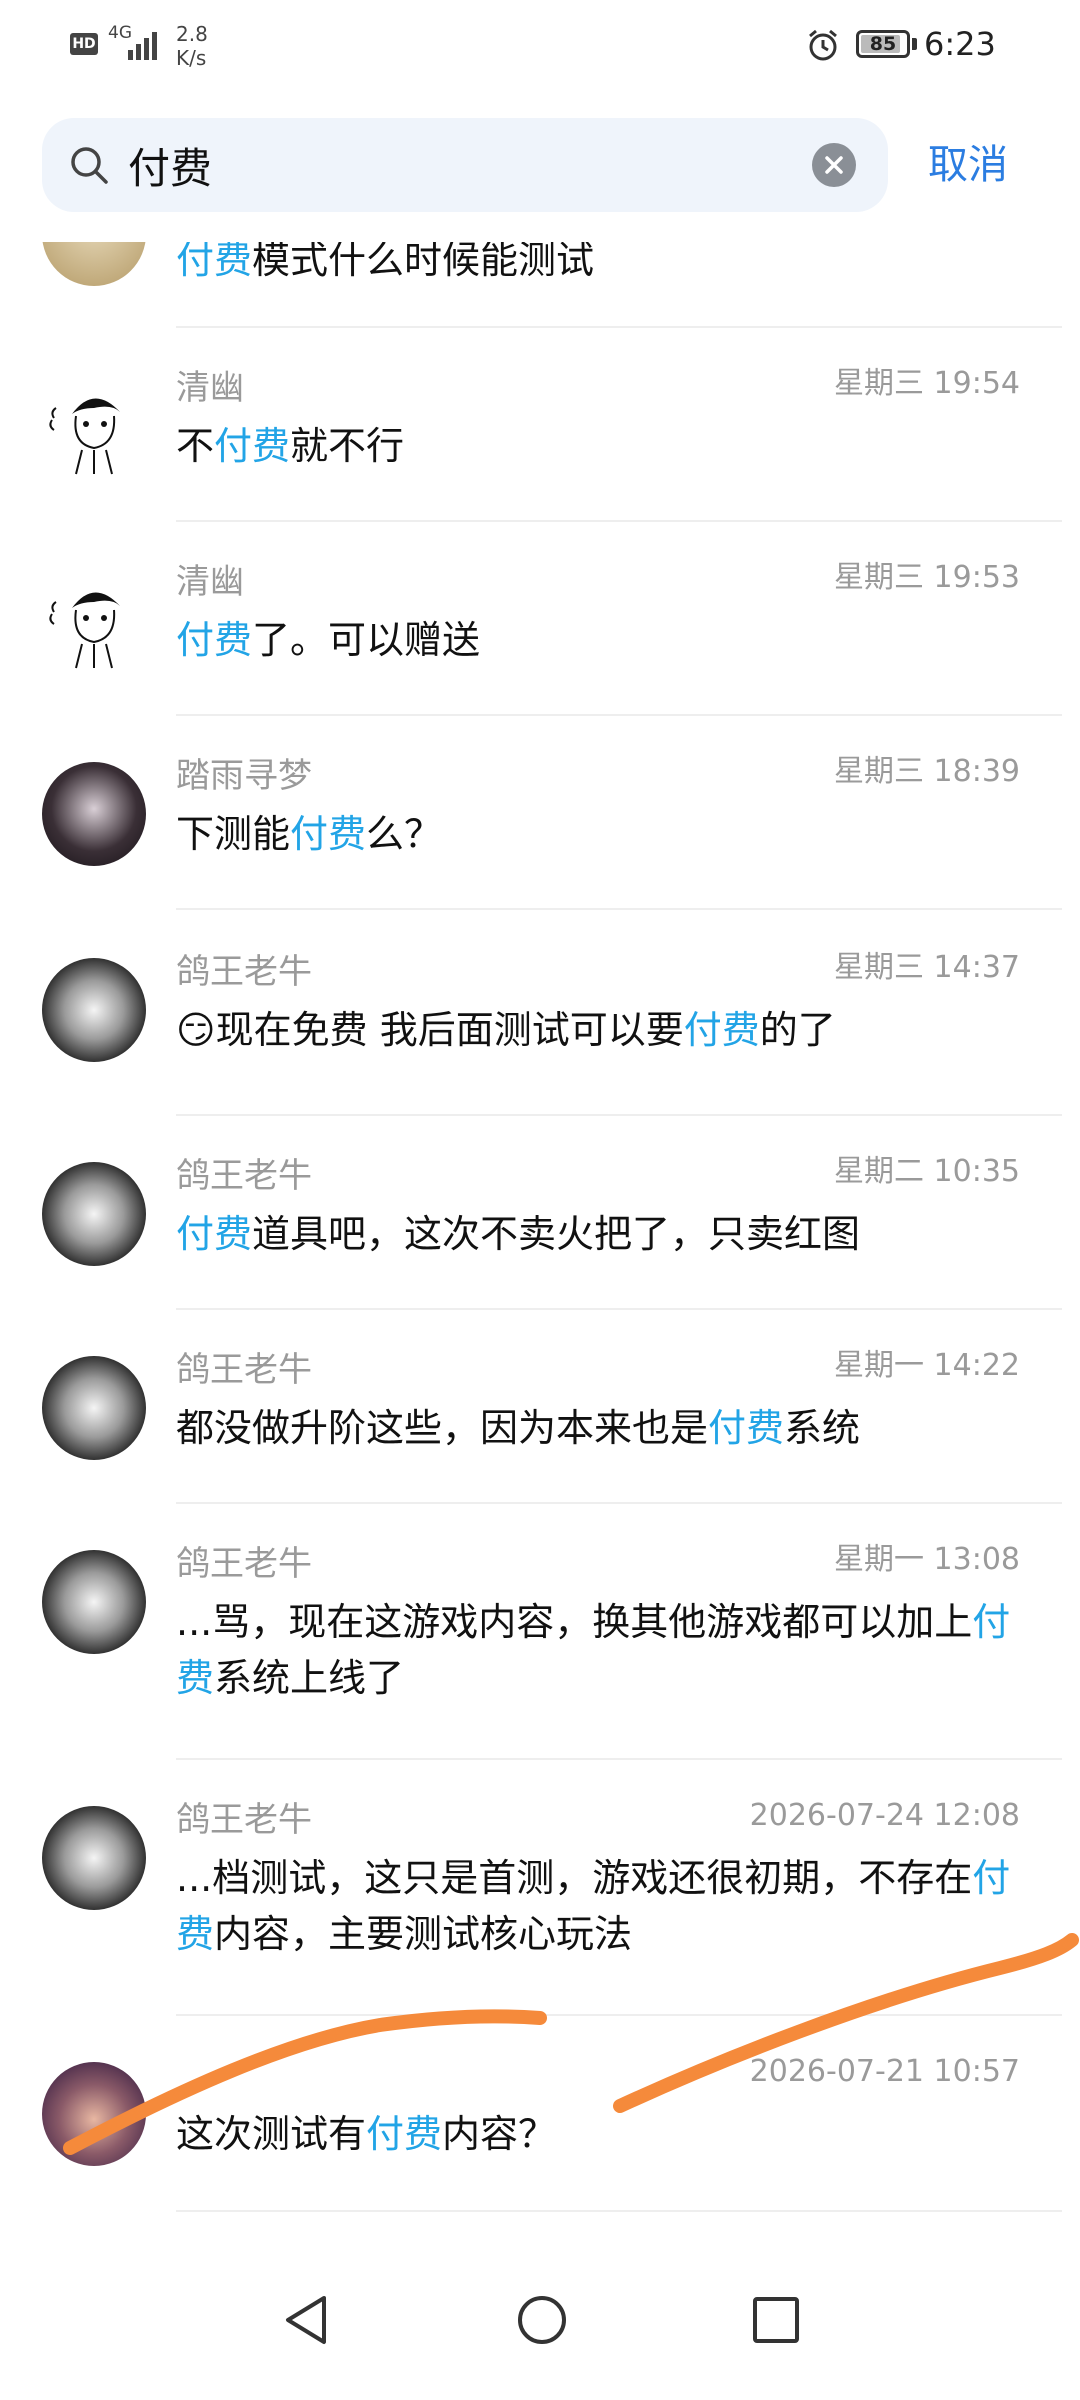 The width and height of the screenshot is (1080, 2400). I want to click on home-circle-icon, so click(542, 2320).